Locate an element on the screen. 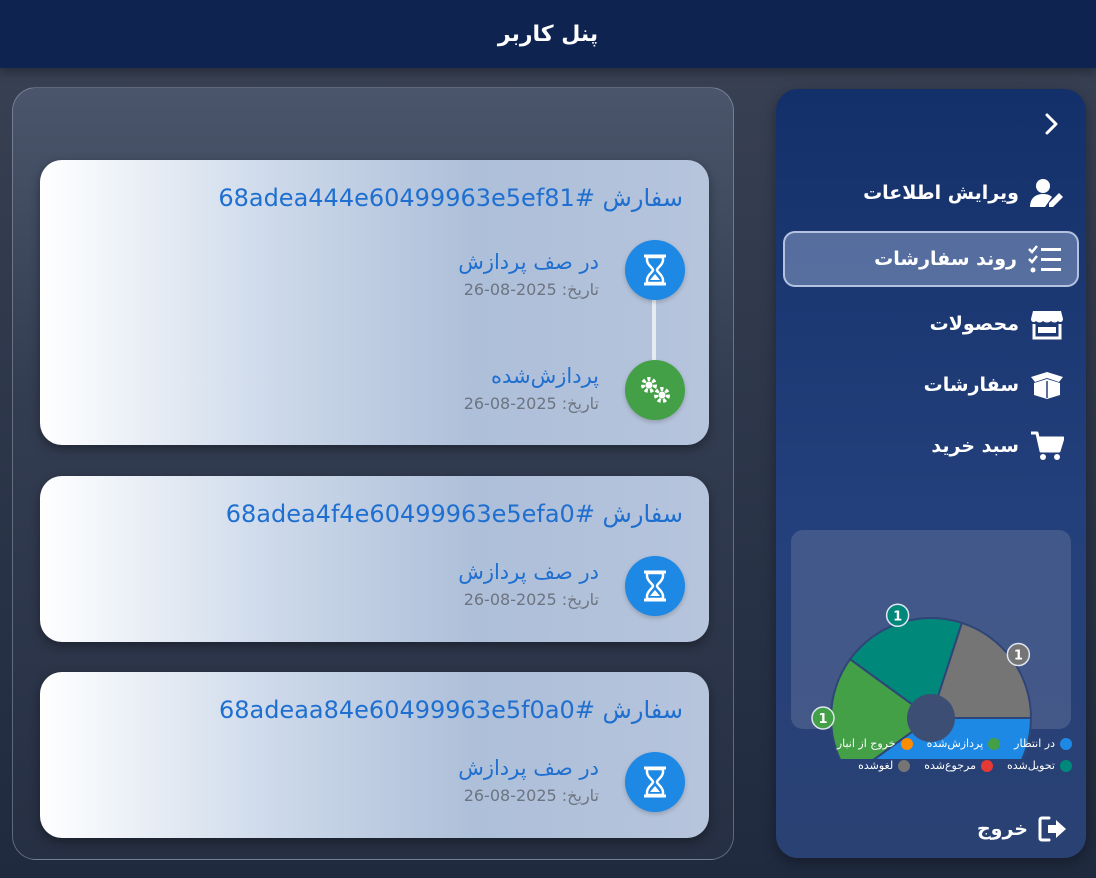 The width and height of the screenshot is (1096, 878). user-edit-icon is located at coordinates (1047, 193).